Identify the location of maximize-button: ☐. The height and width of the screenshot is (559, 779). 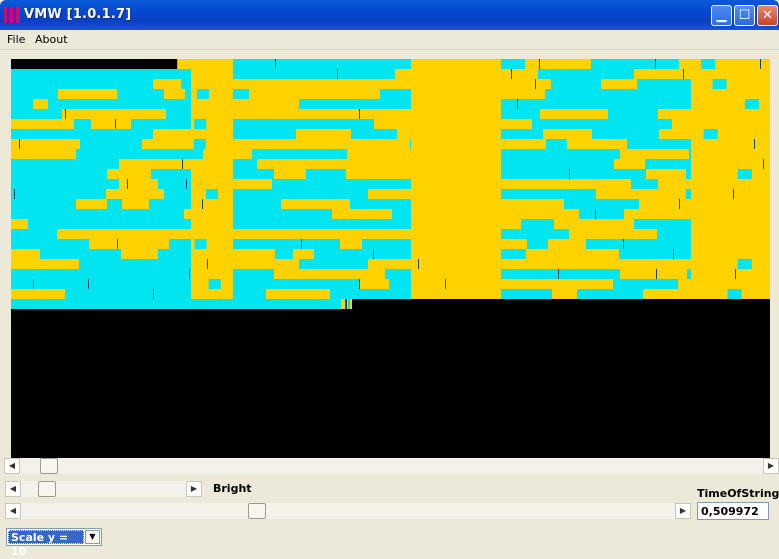
(744, 15).